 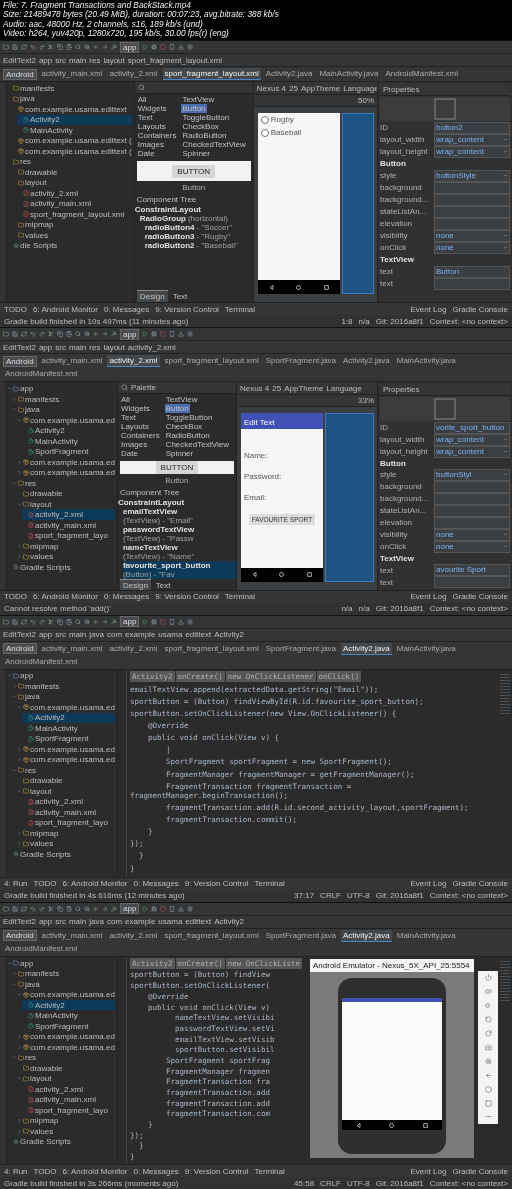 What do you see at coordinates (60, 347) in the screenshot?
I see `breadcrumb-item: src` at bounding box center [60, 347].